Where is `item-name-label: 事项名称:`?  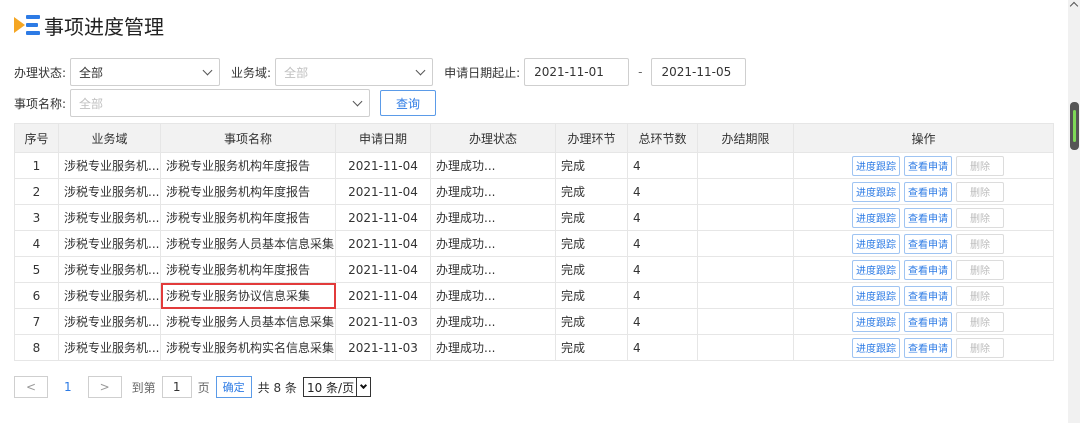 item-name-label: 事项名称: is located at coordinates (40, 103).